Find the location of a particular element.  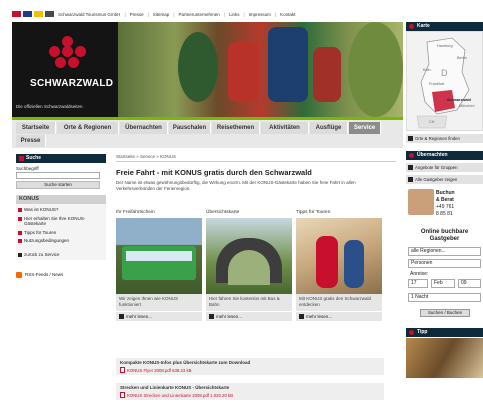

arrival-year-select: 09 is located at coordinates (469, 283).